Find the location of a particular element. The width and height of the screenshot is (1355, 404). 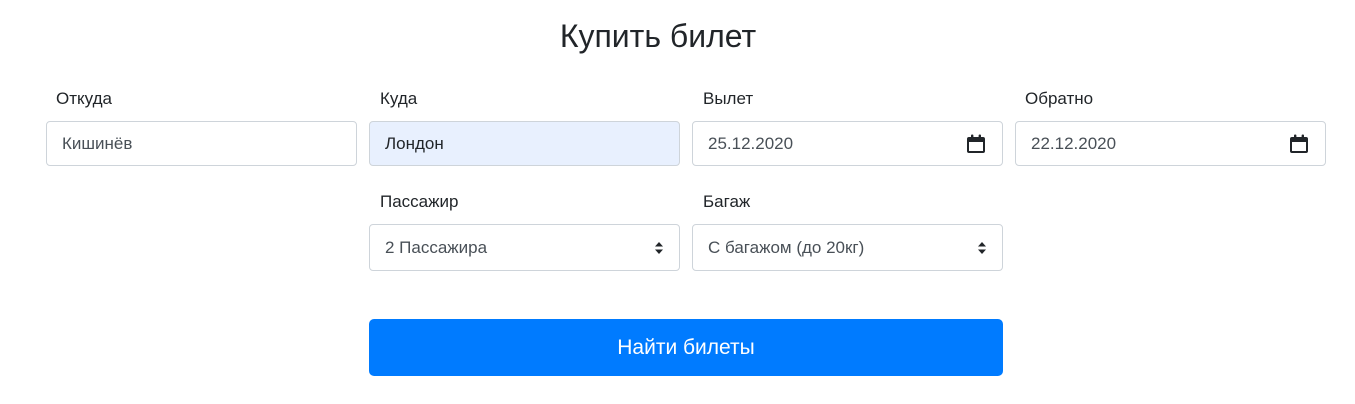

from-label: Откуда is located at coordinates (84, 98).